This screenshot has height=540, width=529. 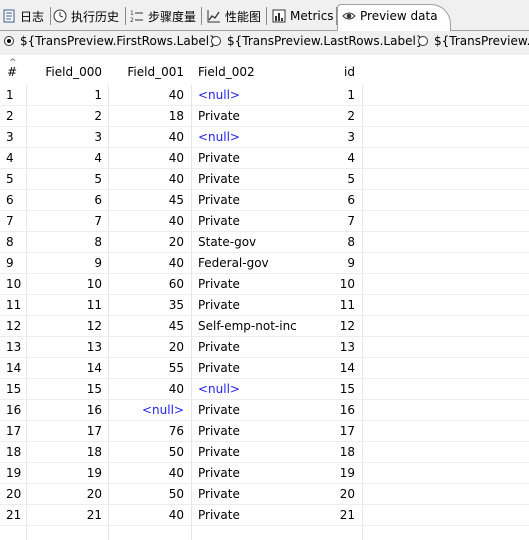 What do you see at coordinates (13, 221) in the screenshot?
I see `row-number-cell: 7` at bounding box center [13, 221].